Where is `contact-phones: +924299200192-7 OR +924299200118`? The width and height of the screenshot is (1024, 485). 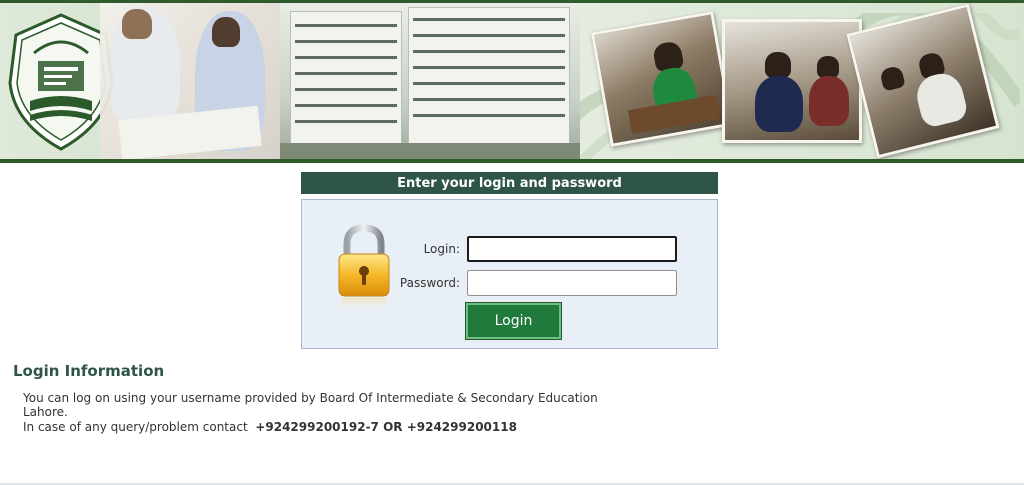
contact-phones: +924299200192-7 OR +924299200118 is located at coordinates (386, 427).